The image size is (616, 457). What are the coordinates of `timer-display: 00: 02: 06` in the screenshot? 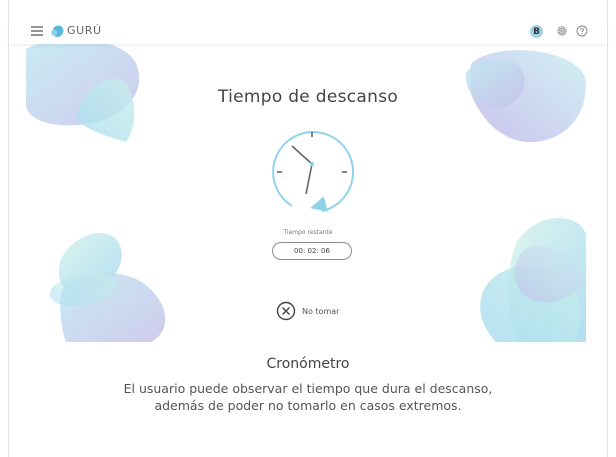 It's located at (312, 251).